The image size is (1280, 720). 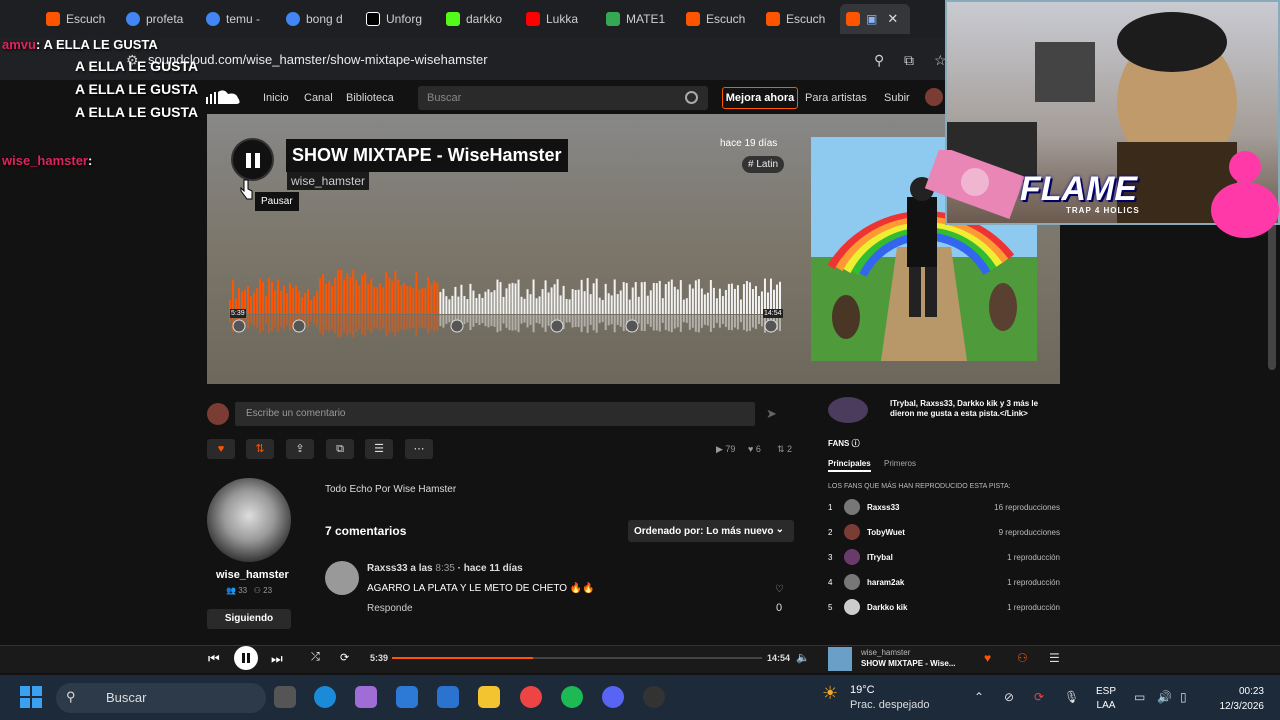 What do you see at coordinates (560, 19) in the screenshot?
I see `browser-tab: Lukka` at bounding box center [560, 19].